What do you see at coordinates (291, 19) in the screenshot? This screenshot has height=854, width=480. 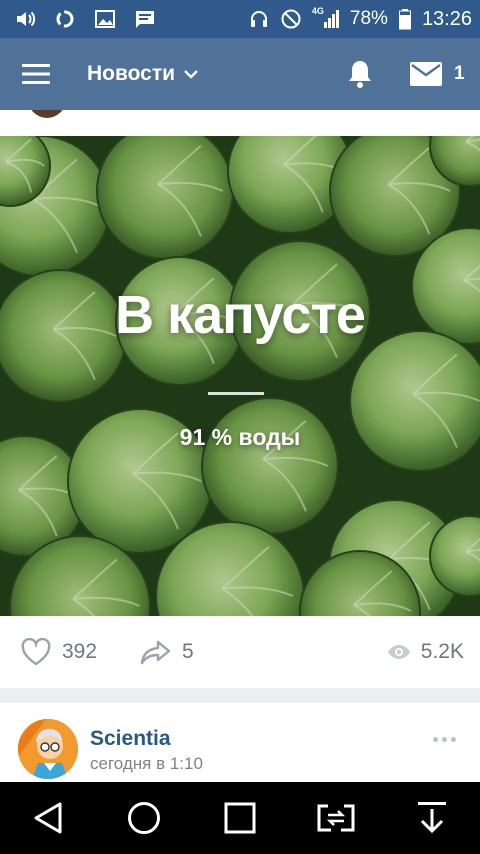 I see `do-not-disturb-icon` at bounding box center [291, 19].